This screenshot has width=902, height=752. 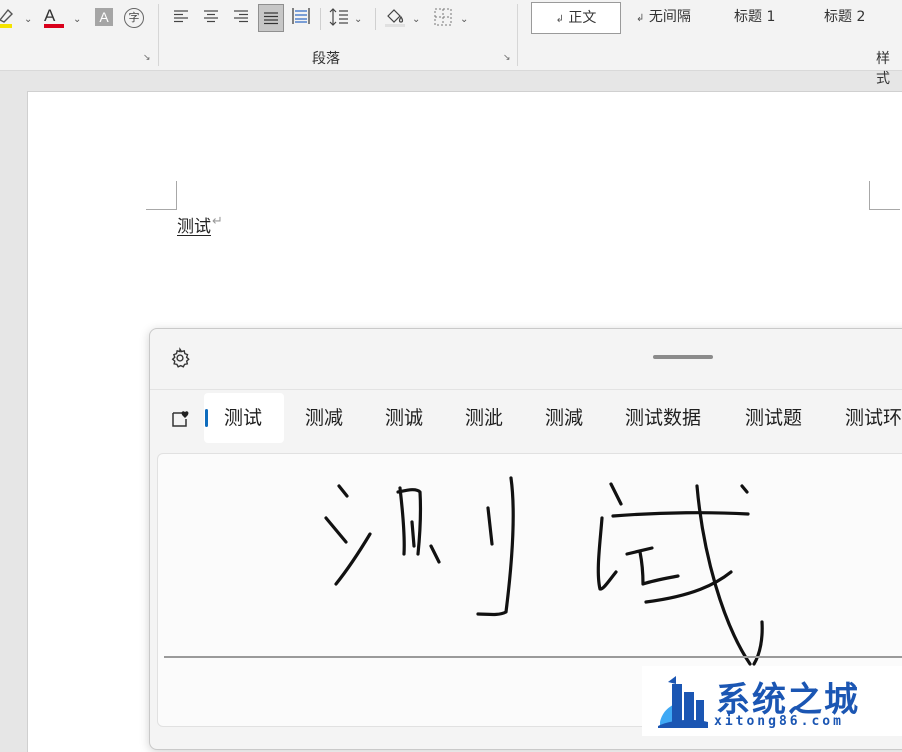 I want to click on candidate-item: 测減, so click(x=564, y=418).